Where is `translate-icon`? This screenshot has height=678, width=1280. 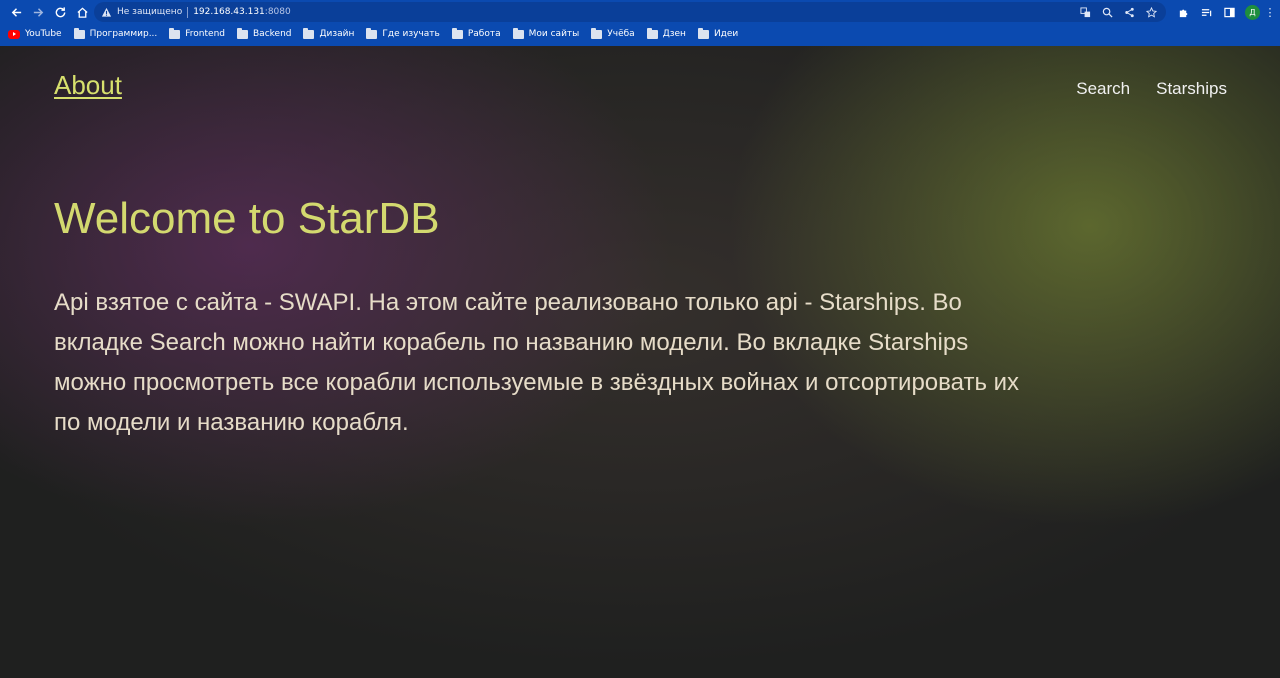
translate-icon is located at coordinates (1085, 12).